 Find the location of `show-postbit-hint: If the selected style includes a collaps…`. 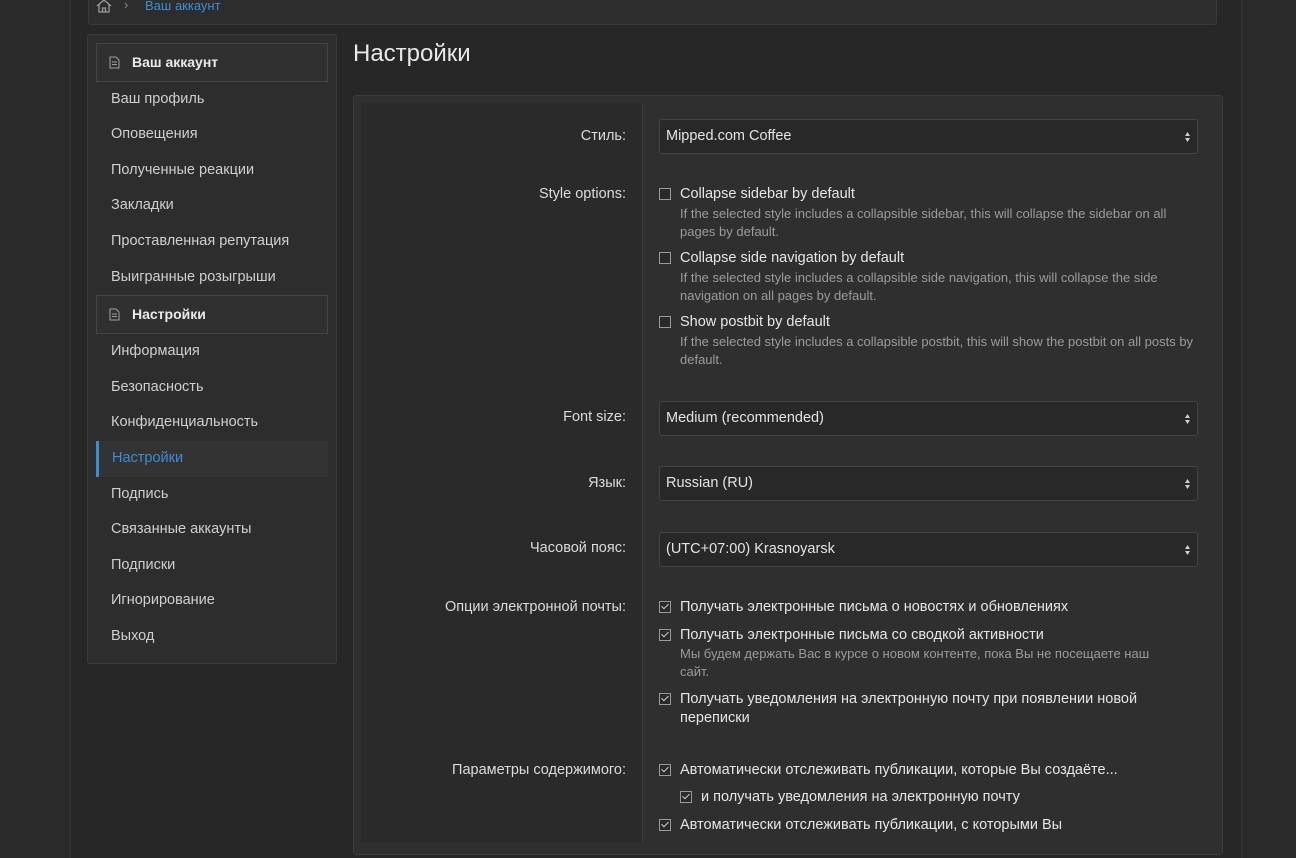

show-postbit-hint: If the selected style includes a collaps… is located at coordinates (937, 350).